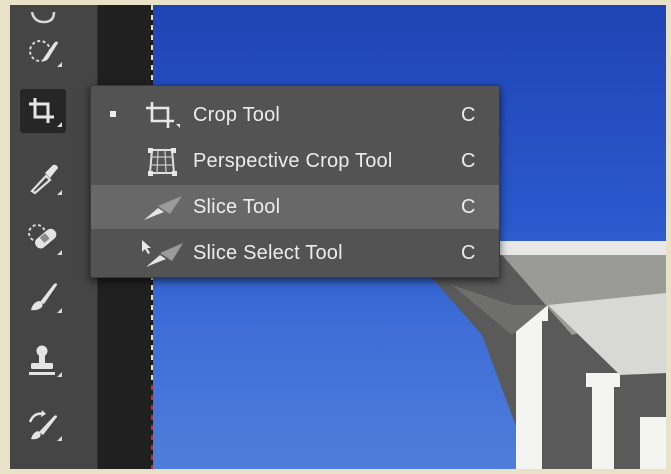  Describe the element at coordinates (237, 115) in the screenshot. I see `menu-item-label: Crop Tool` at that location.